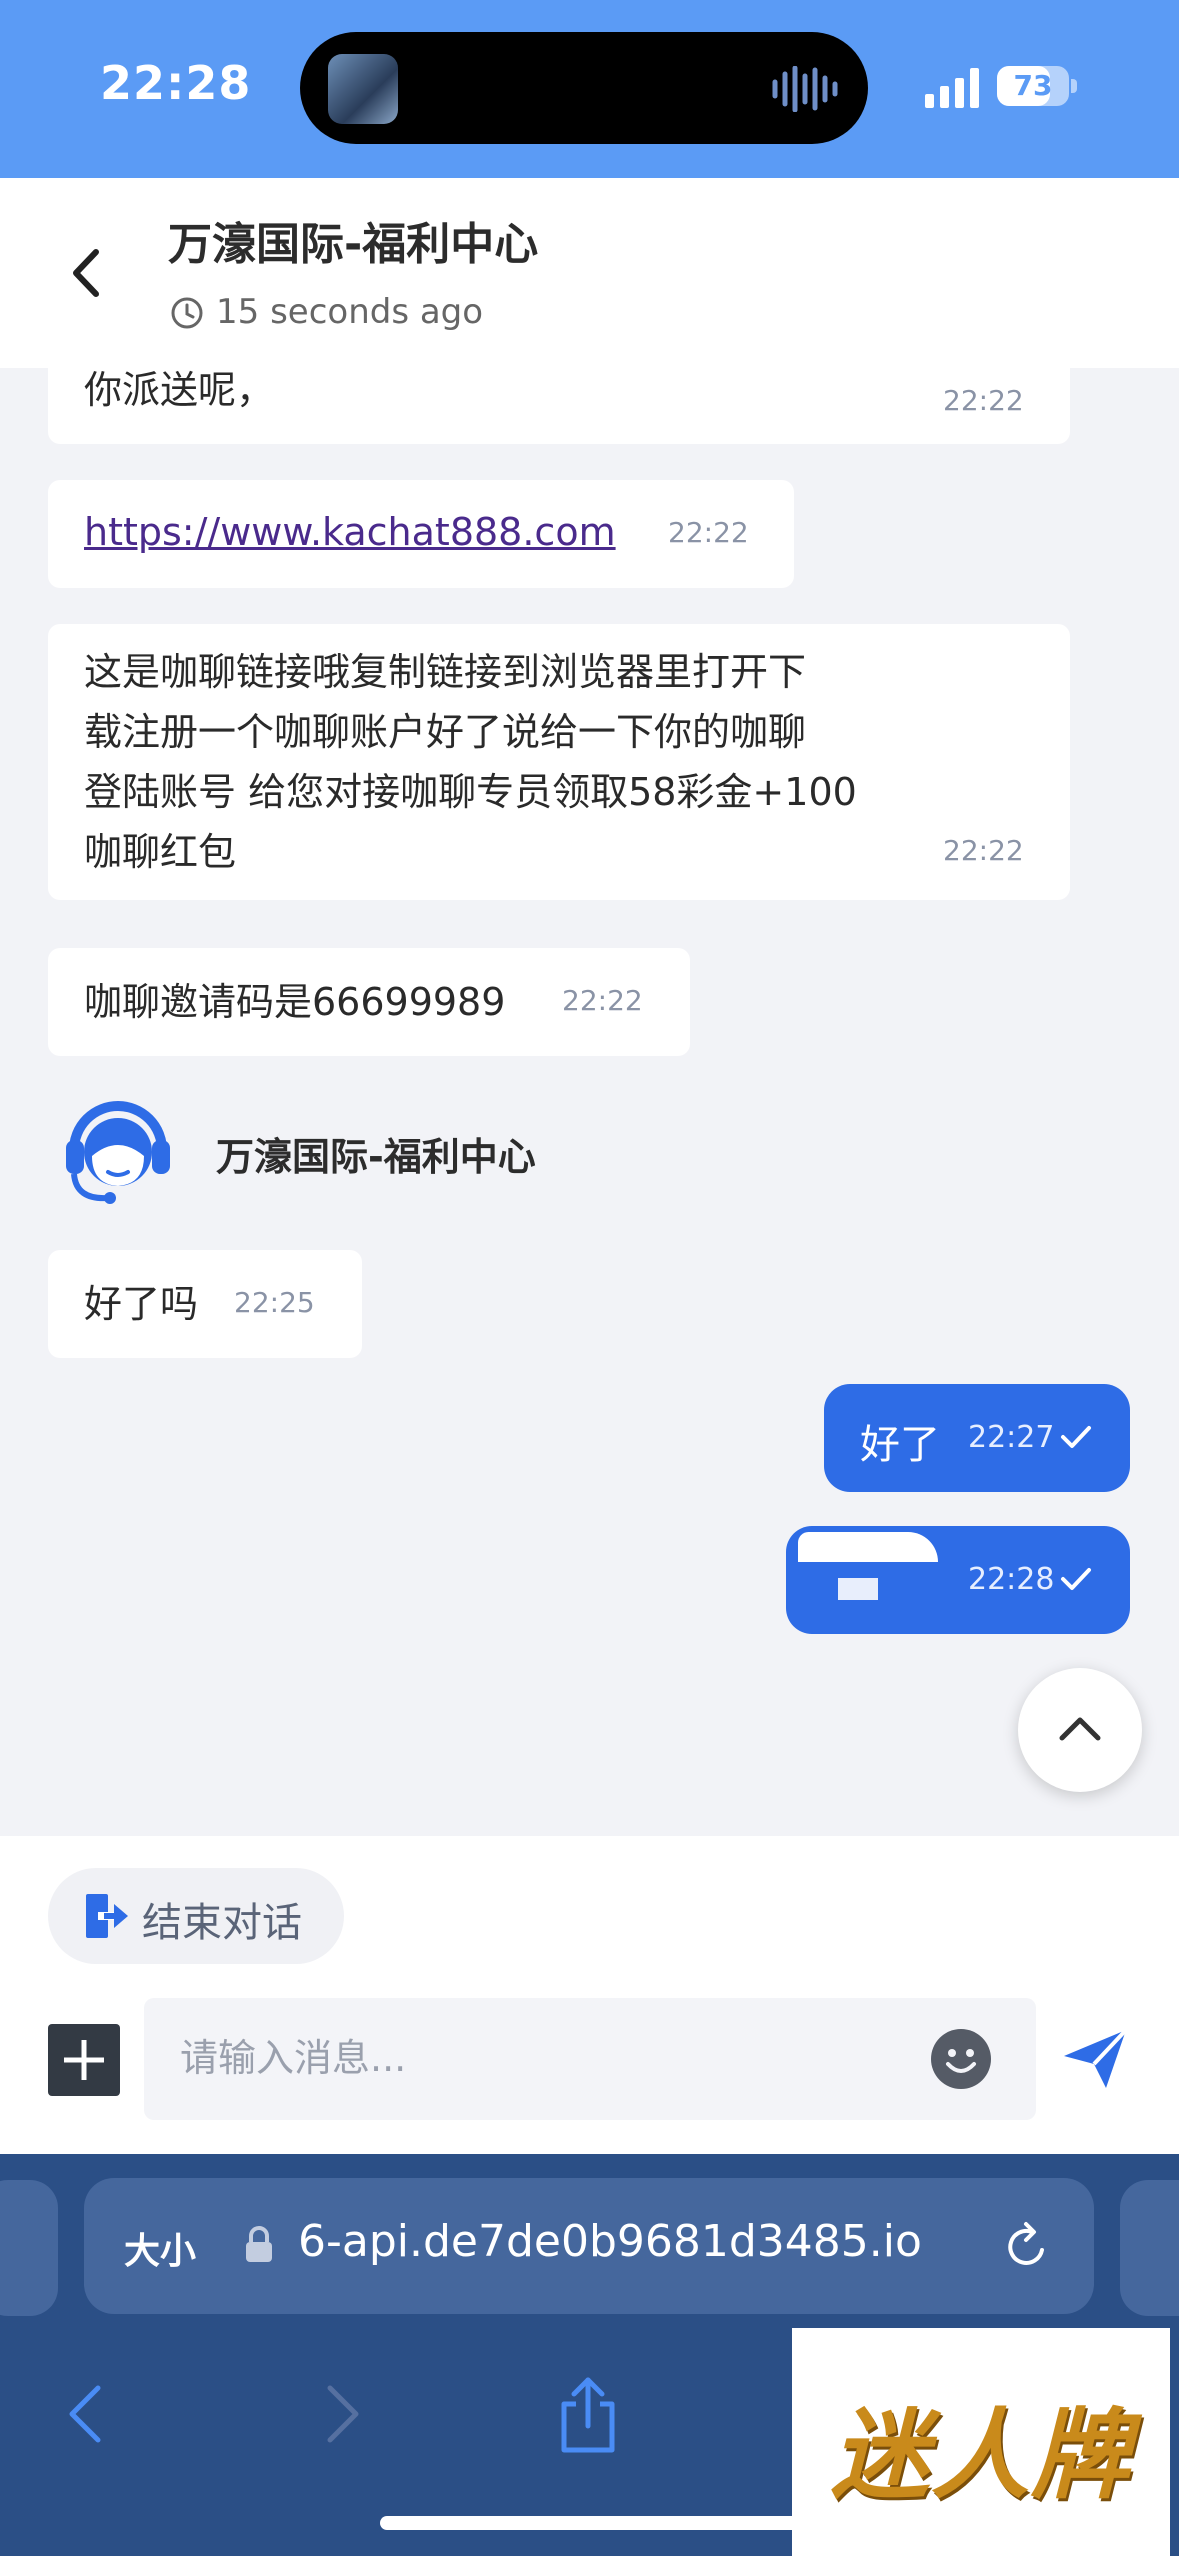  I want to click on clock-icon, so click(187, 313).